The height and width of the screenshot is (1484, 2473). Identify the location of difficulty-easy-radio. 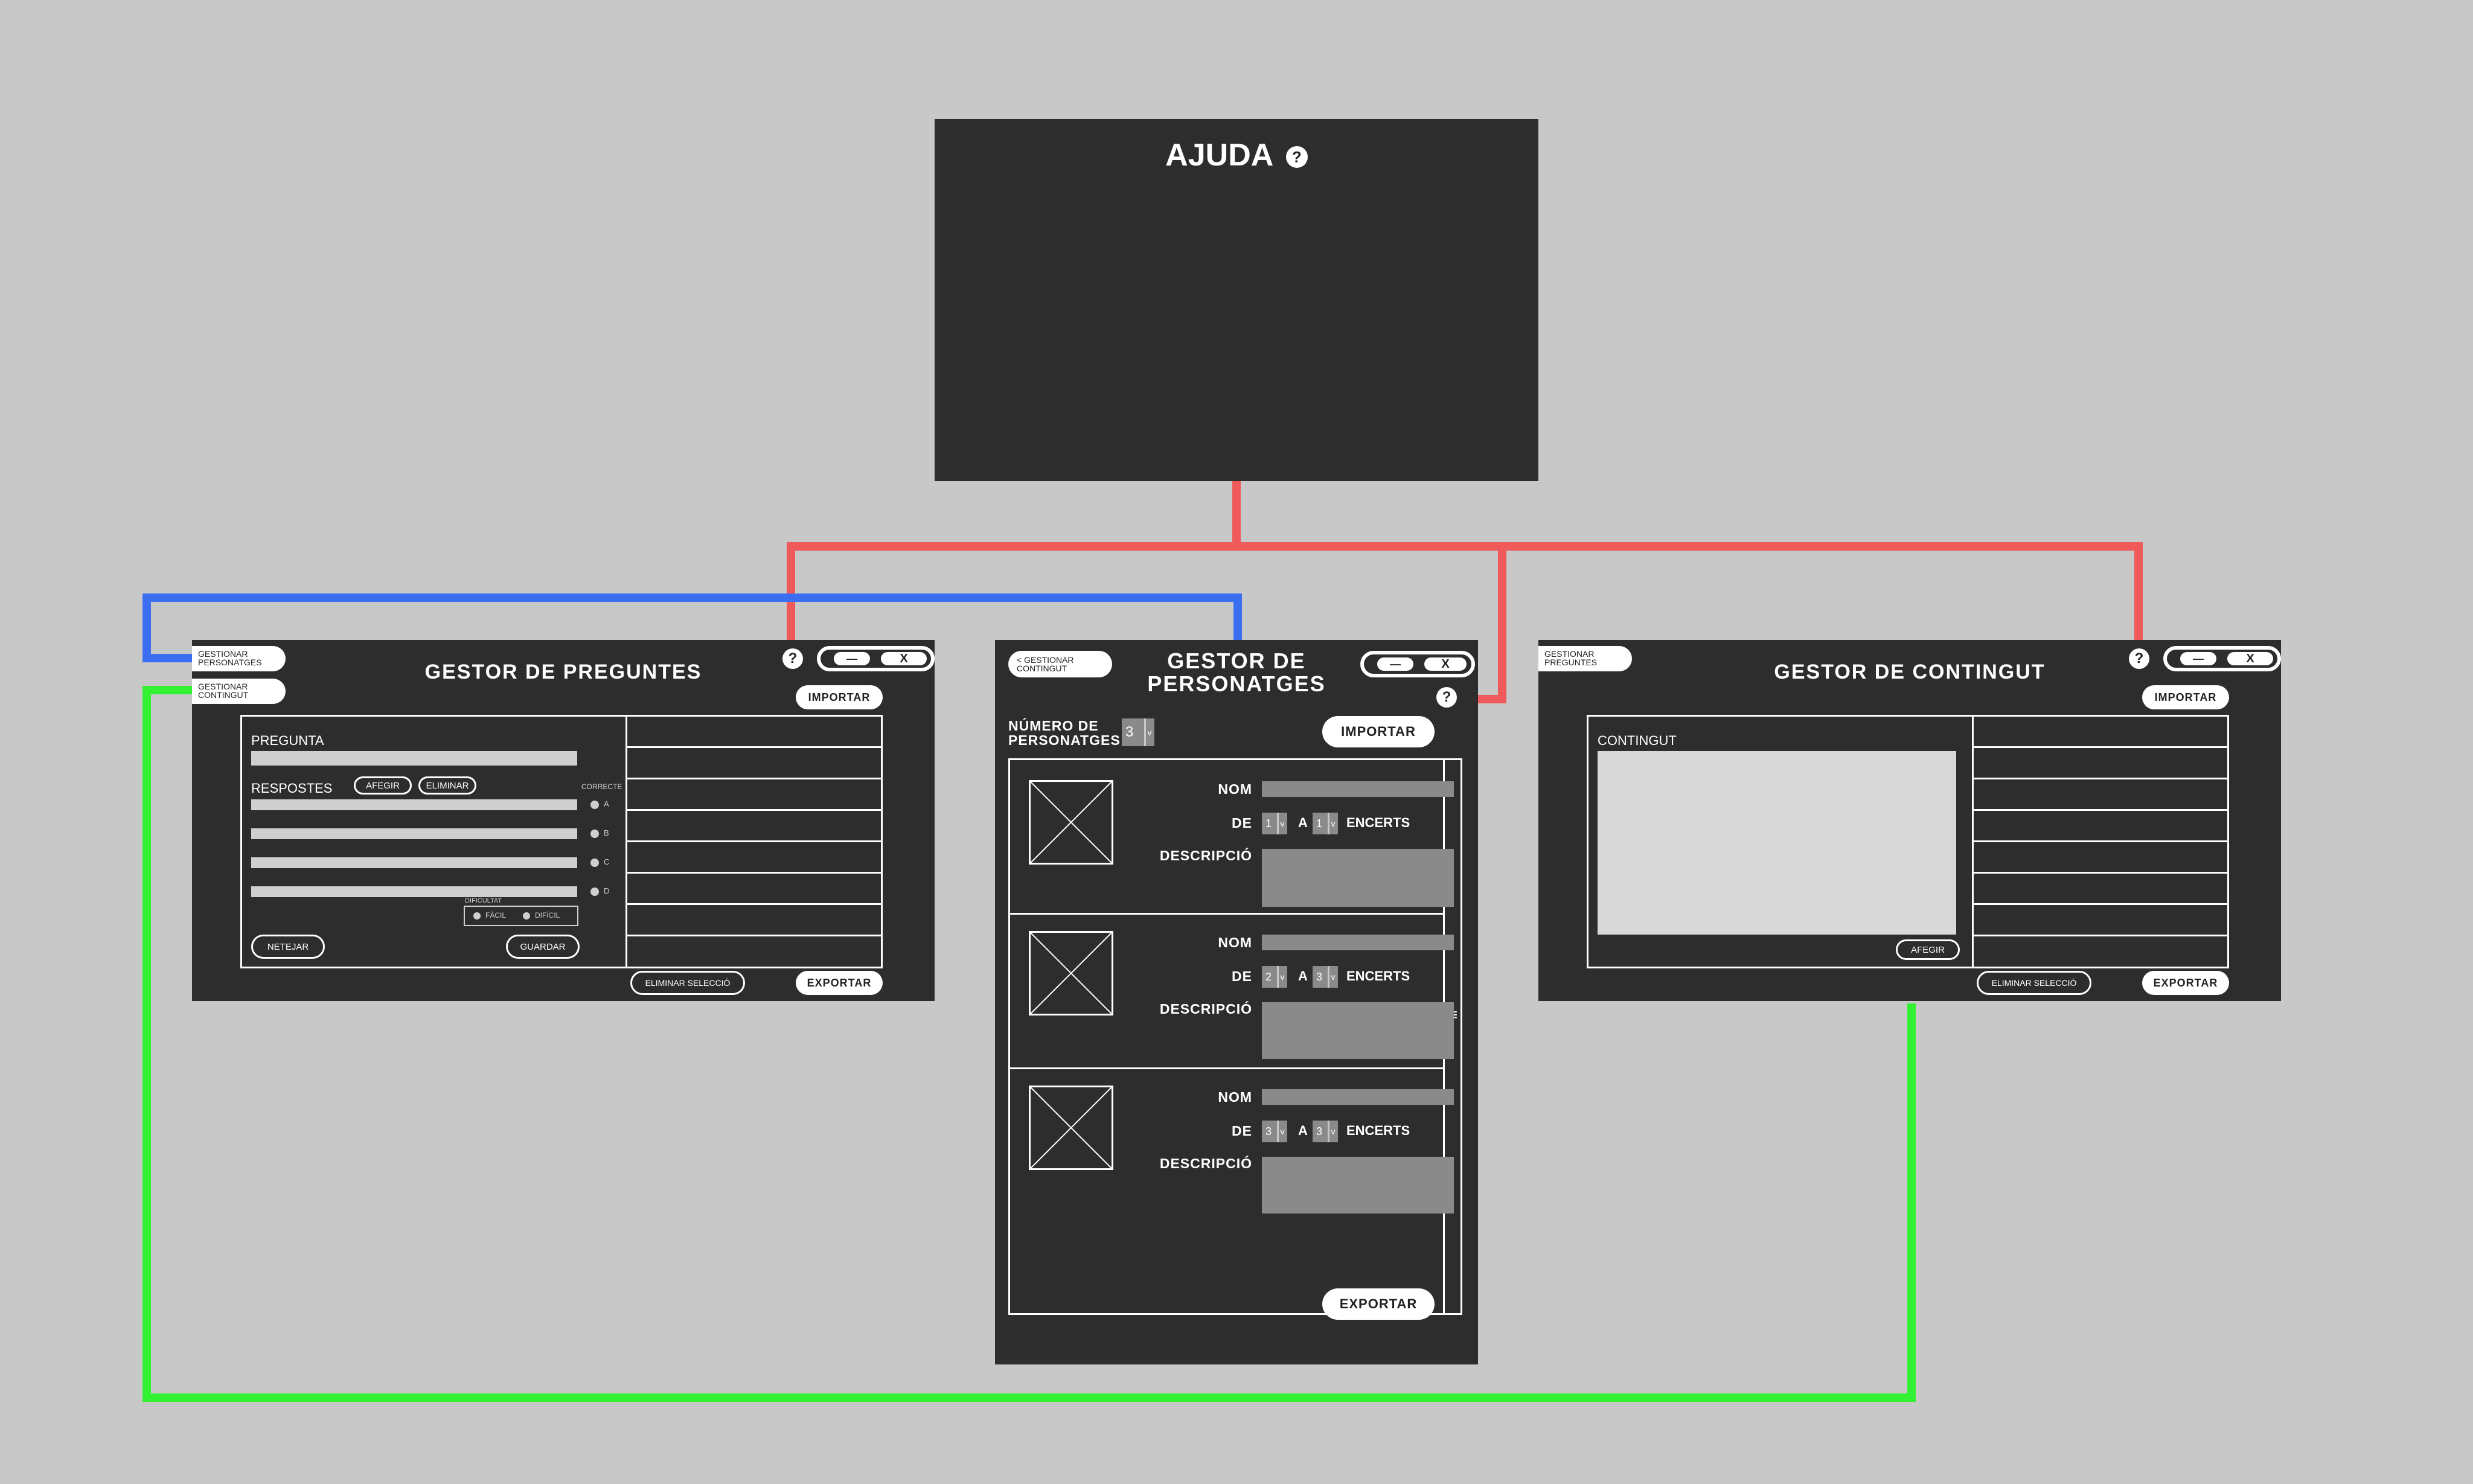
(477, 916).